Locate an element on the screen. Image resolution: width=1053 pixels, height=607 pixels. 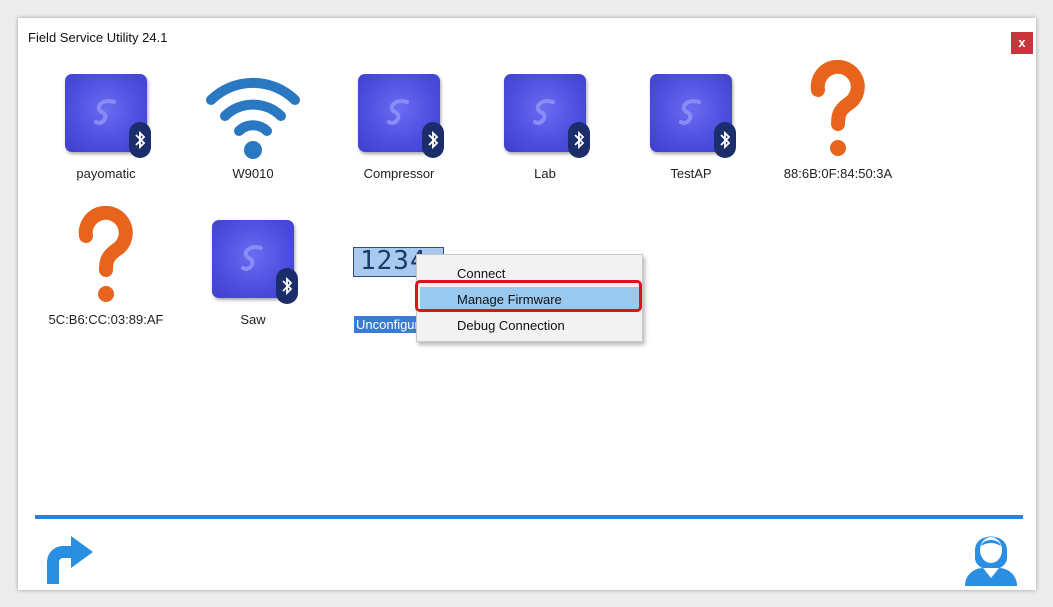
device-label: Compressor is located at coordinates (399, 173).